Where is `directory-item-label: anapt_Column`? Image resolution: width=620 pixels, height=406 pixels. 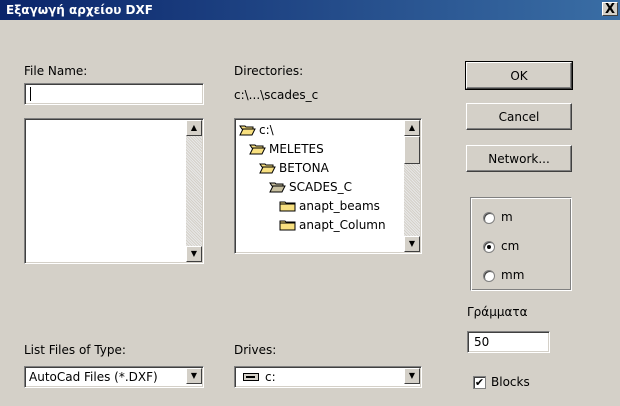
directory-item-label: anapt_Column is located at coordinates (342, 225).